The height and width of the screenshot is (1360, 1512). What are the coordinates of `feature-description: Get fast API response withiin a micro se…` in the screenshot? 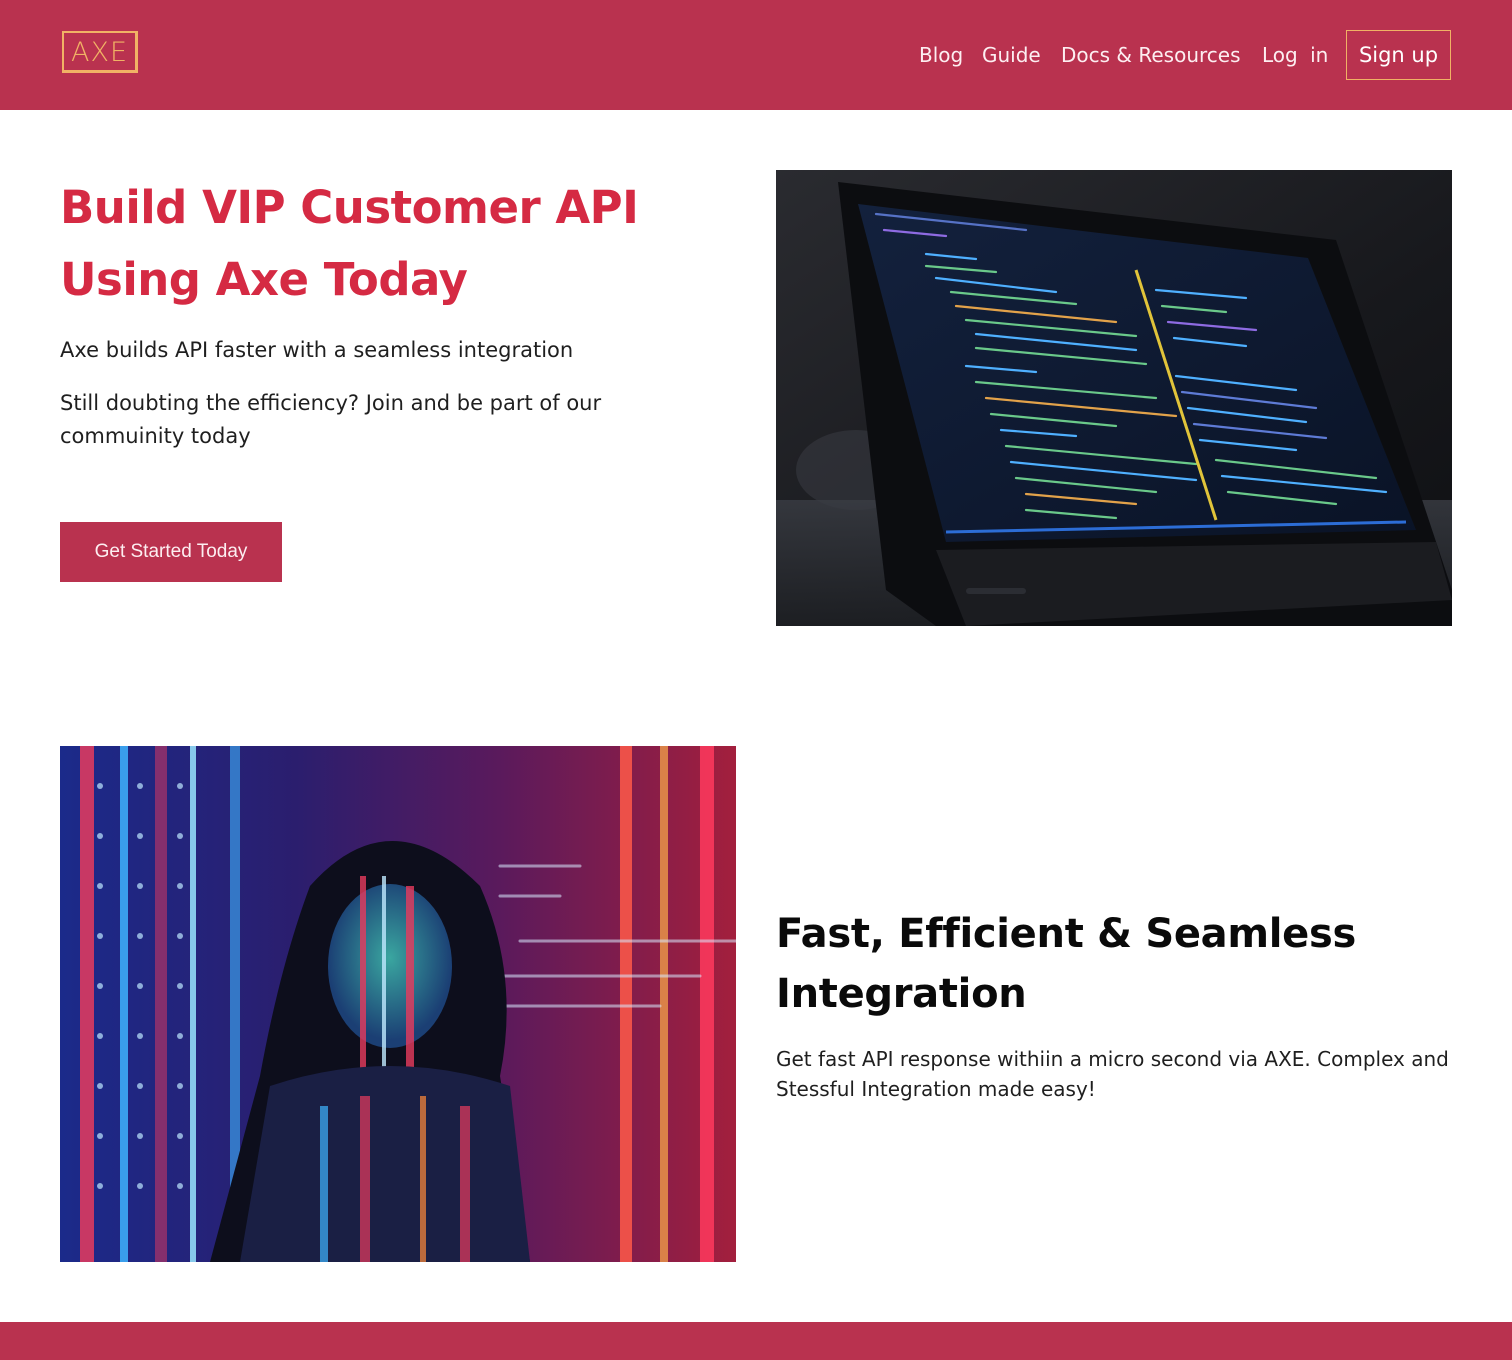 It's located at (1112, 1074).